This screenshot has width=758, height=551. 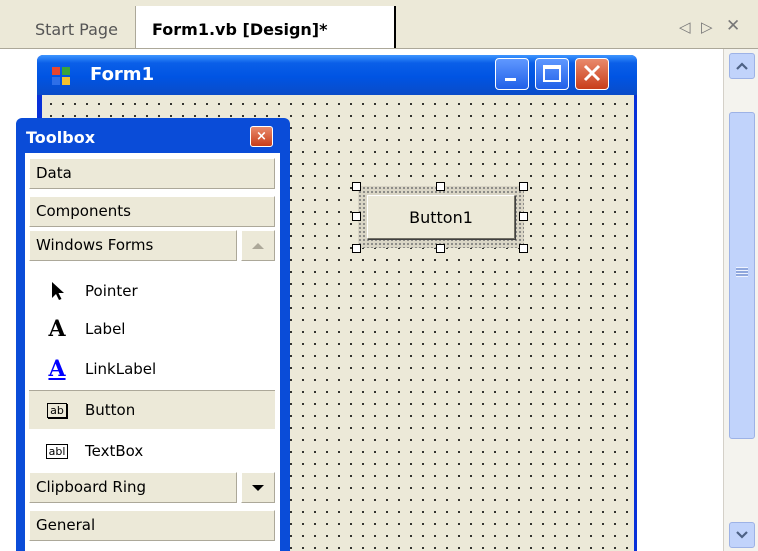 What do you see at coordinates (742, 272) in the screenshot?
I see `scroll-grip-icon` at bounding box center [742, 272].